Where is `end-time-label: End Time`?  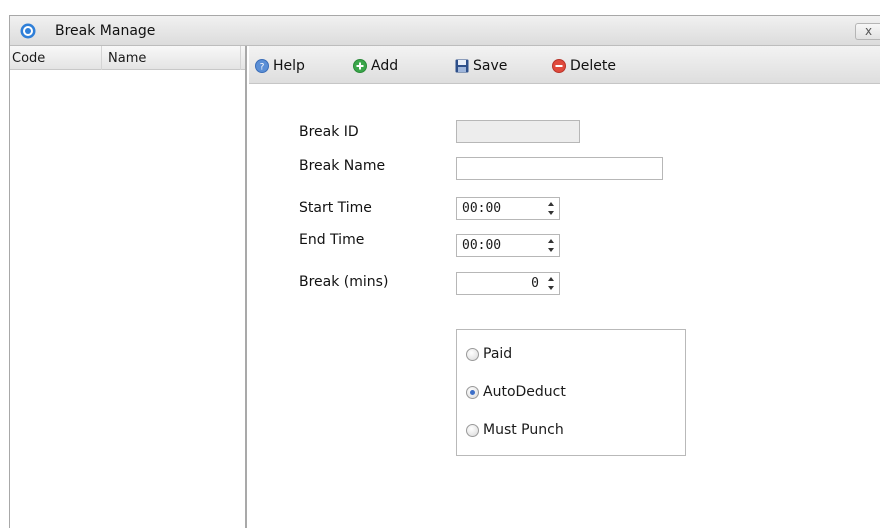
end-time-label: End Time is located at coordinates (332, 240).